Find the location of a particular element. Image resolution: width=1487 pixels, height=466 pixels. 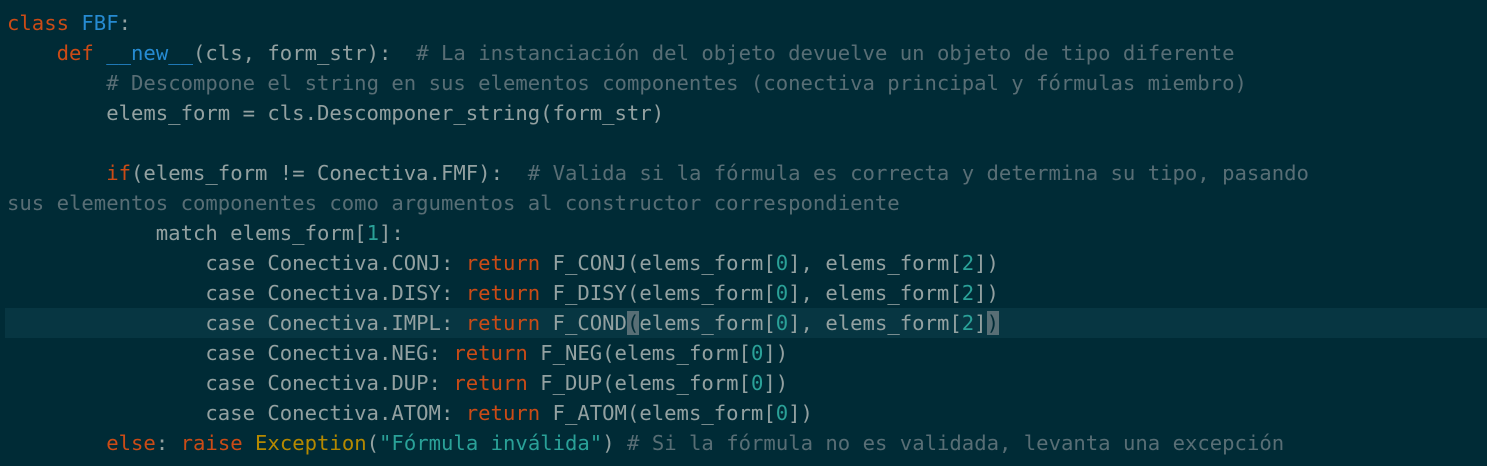

code-text: case Conectiva.CONJ: is located at coordinates (236, 263).